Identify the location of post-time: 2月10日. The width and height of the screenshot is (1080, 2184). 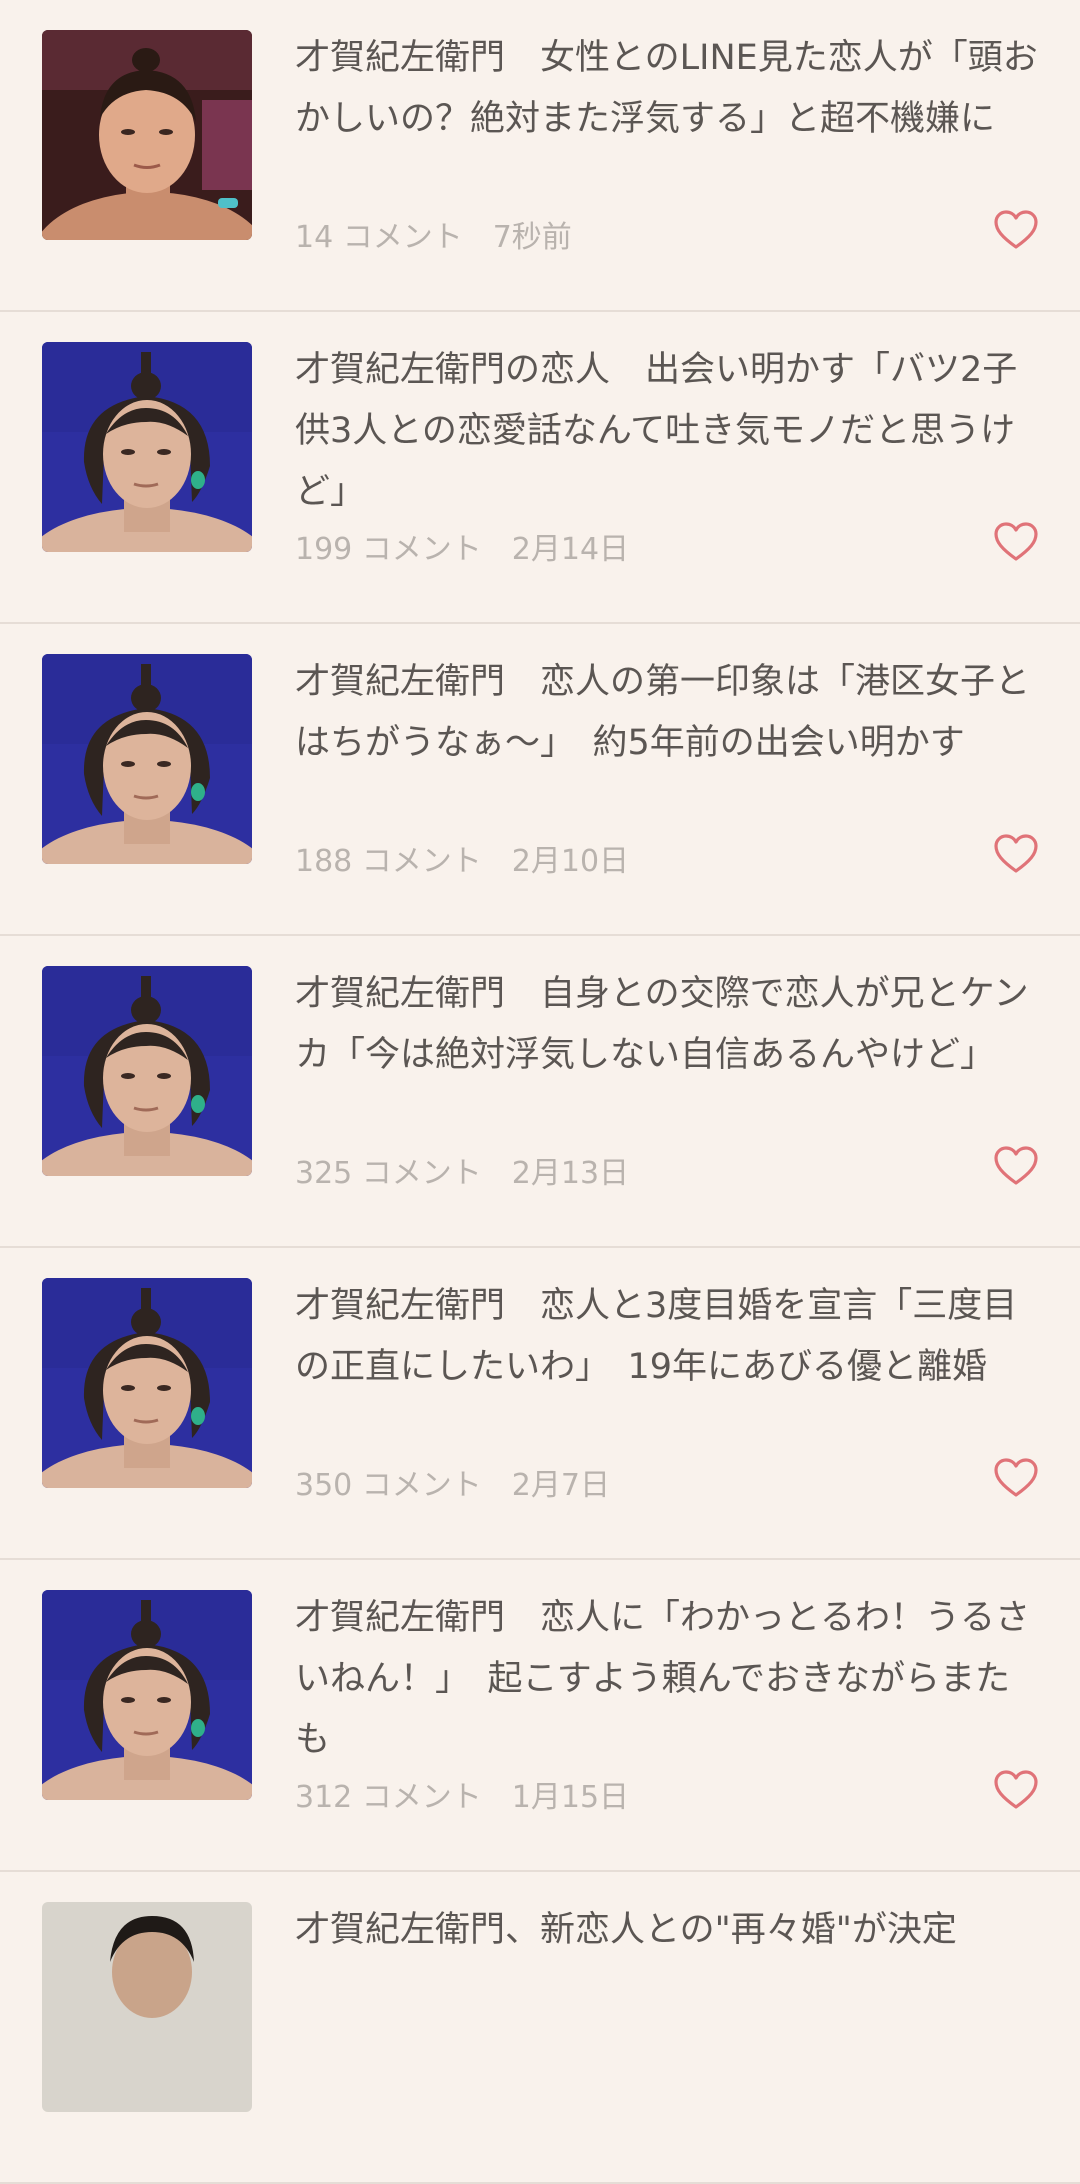
(570, 861).